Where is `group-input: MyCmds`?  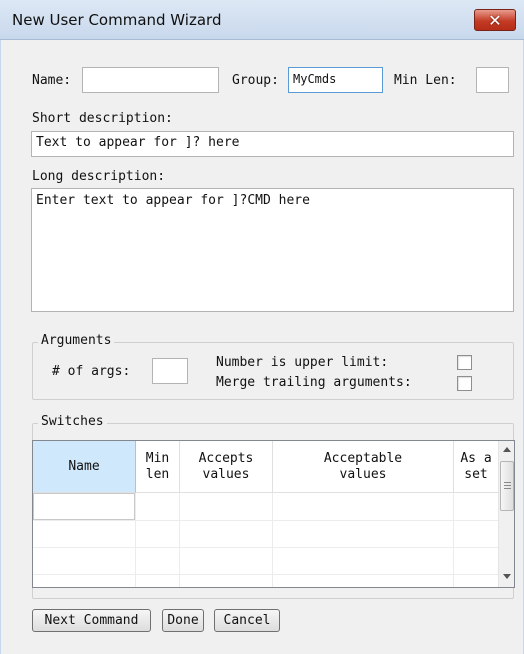 group-input: MyCmds is located at coordinates (335, 80).